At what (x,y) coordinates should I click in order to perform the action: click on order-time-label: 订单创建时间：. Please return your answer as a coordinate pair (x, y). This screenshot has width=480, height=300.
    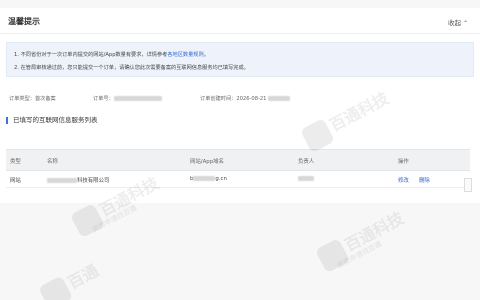
    Looking at the image, I should click on (218, 99).